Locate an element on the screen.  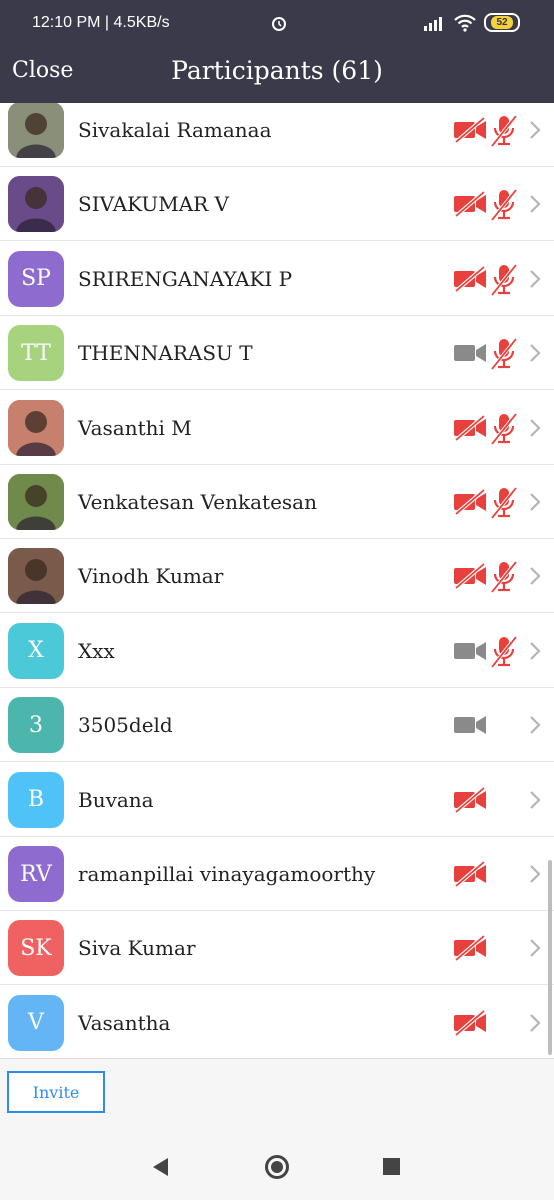
avatar: TT is located at coordinates (36, 353).